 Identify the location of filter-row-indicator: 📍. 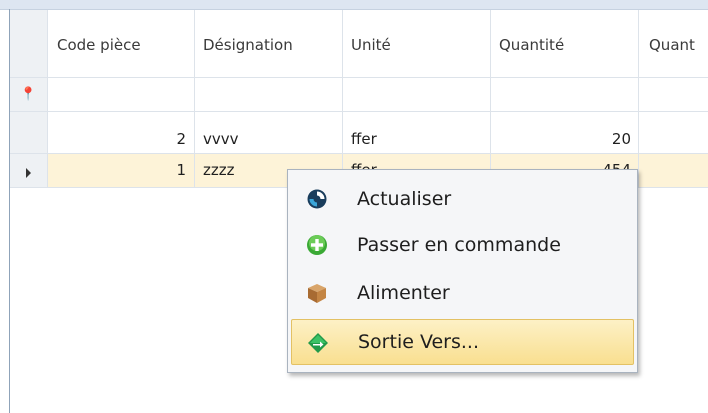
(29, 95).